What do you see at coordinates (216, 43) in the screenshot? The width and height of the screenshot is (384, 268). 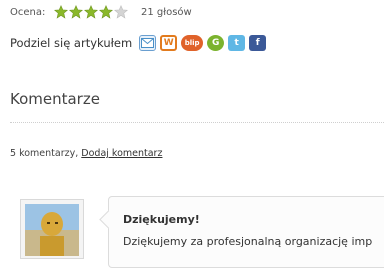 I see `gg-icon: G` at bounding box center [216, 43].